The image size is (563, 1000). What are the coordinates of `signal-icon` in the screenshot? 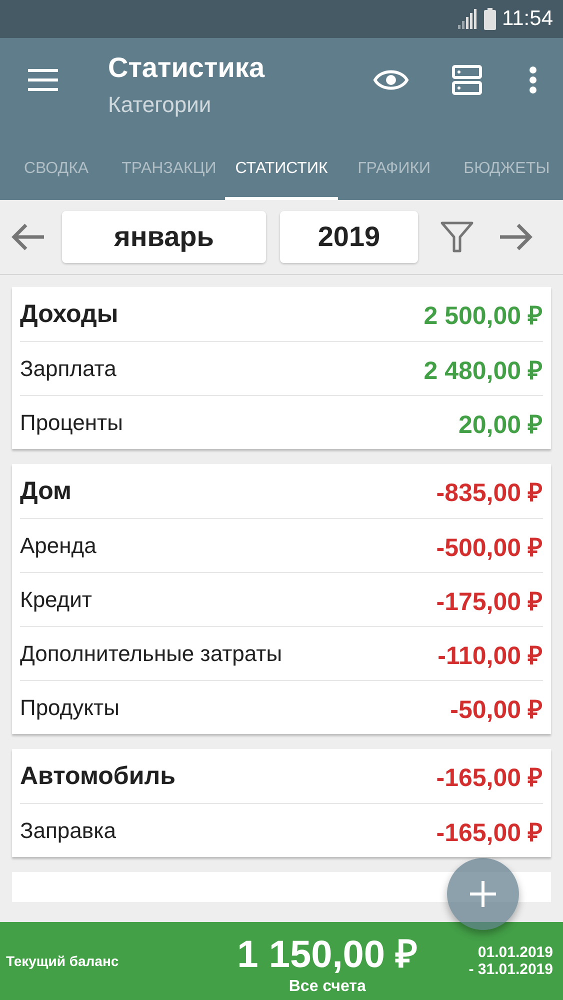 It's located at (468, 19).